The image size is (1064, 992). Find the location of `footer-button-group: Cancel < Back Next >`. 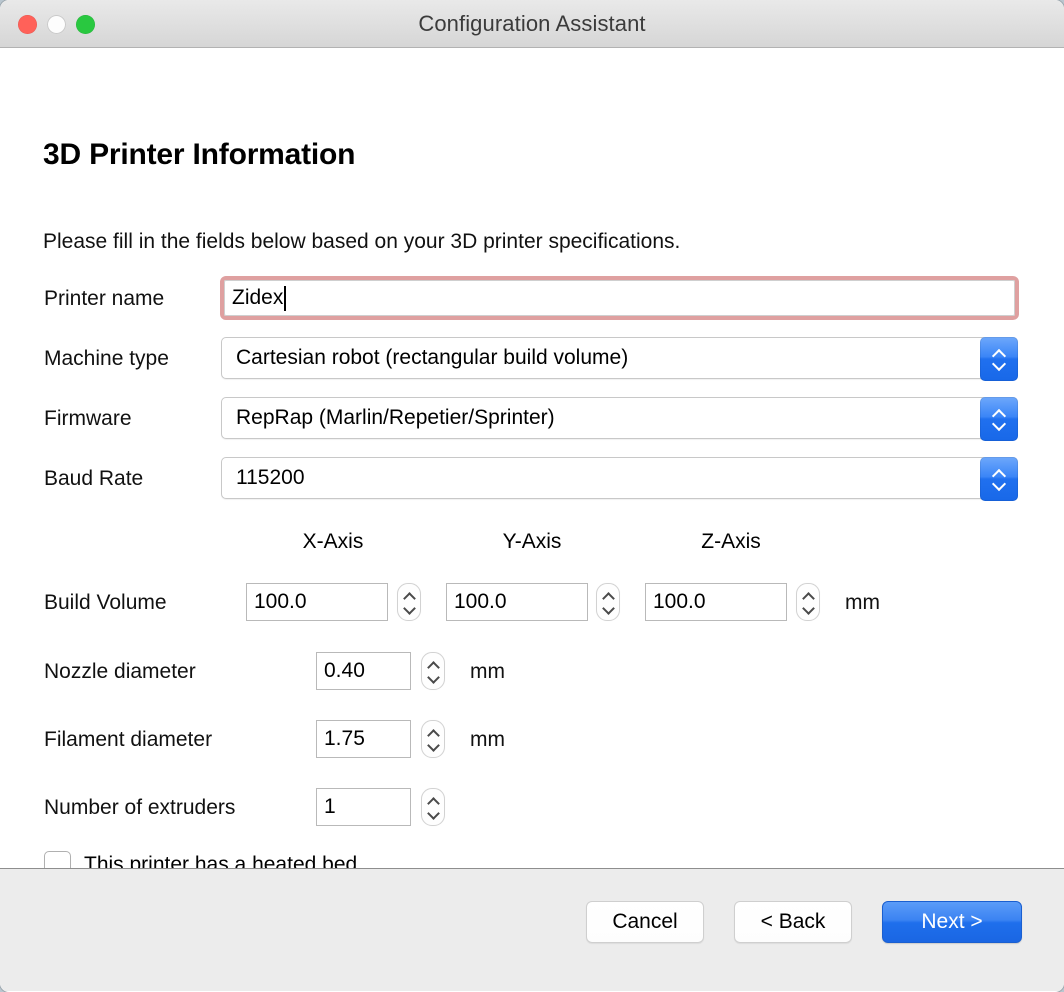

footer-button-group: Cancel < Back Next > is located at coordinates (804, 922).